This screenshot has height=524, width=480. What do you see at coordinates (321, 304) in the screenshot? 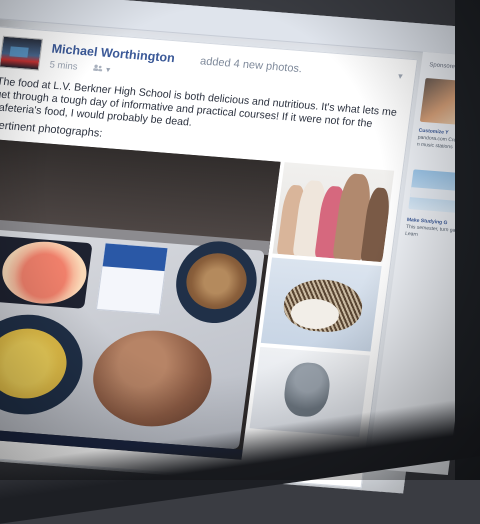
I see `photo-hedgehog` at bounding box center [321, 304].